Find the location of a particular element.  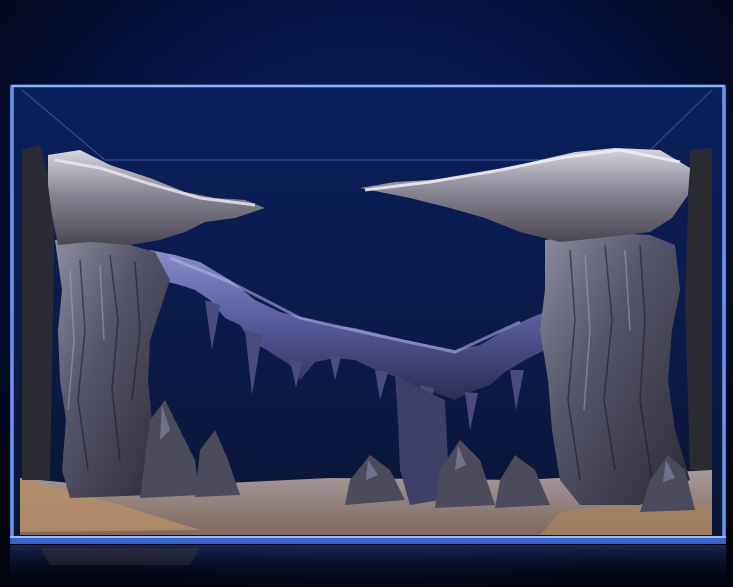

back-rock-right is located at coordinates (698, 309).